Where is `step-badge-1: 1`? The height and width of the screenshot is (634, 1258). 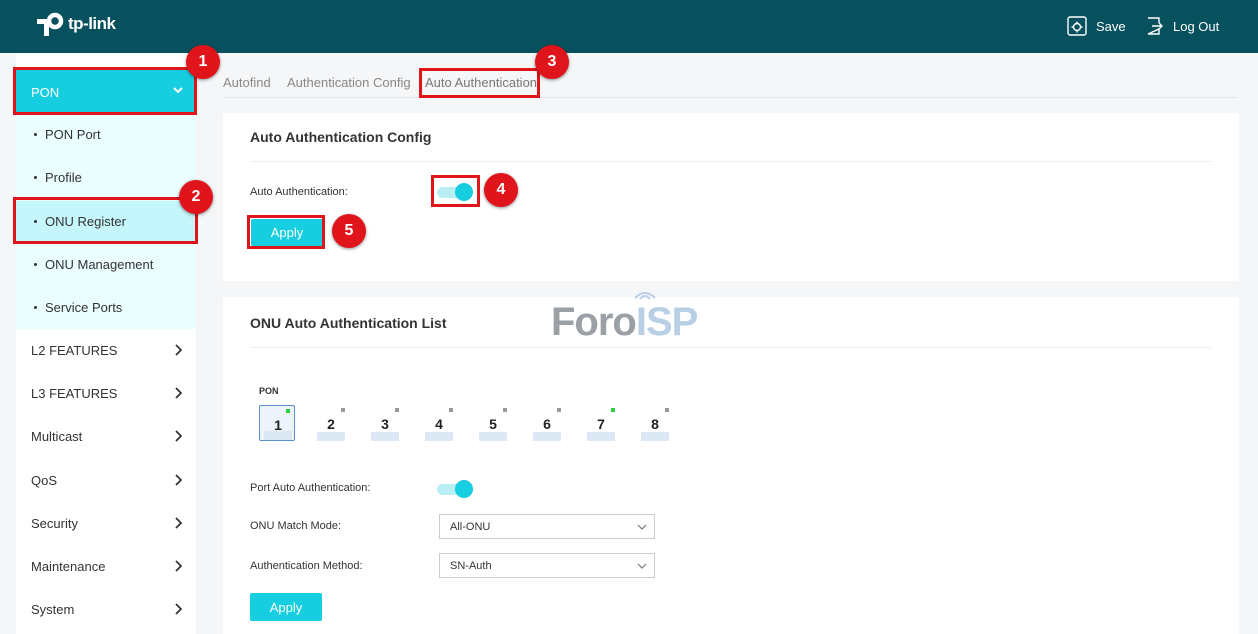 step-badge-1: 1 is located at coordinates (203, 62).